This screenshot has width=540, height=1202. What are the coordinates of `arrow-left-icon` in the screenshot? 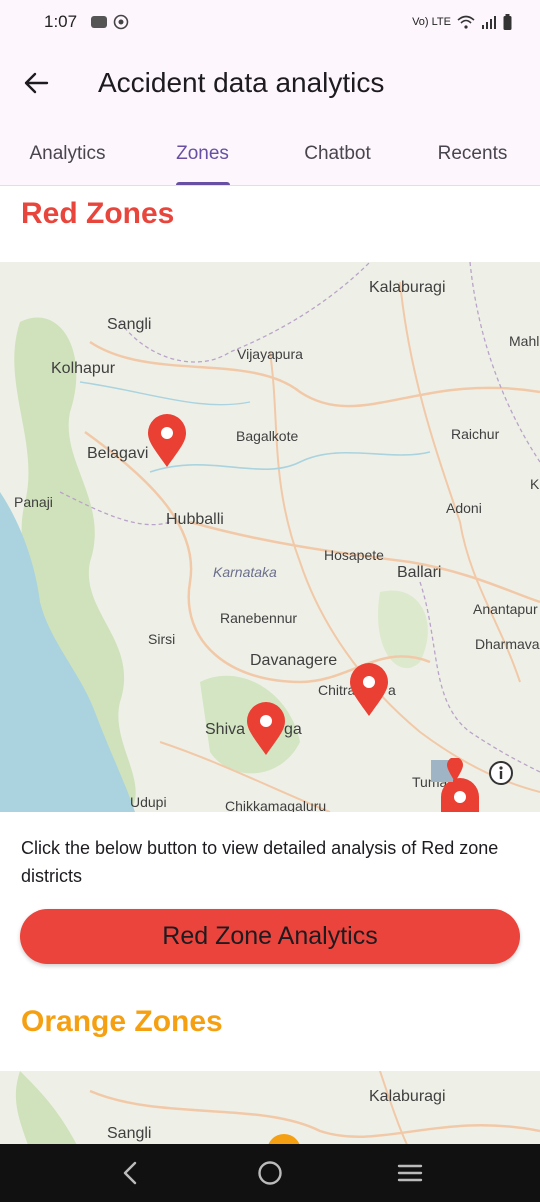 It's located at (36, 83).